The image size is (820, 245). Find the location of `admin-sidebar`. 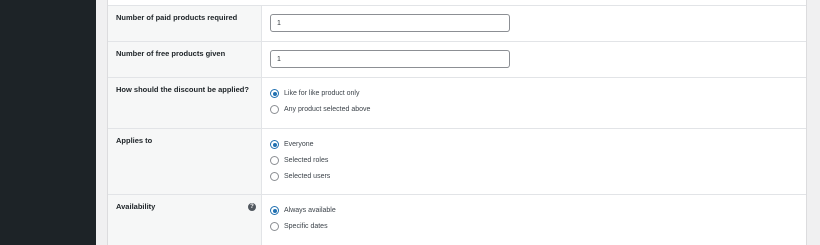

admin-sidebar is located at coordinates (48, 122).